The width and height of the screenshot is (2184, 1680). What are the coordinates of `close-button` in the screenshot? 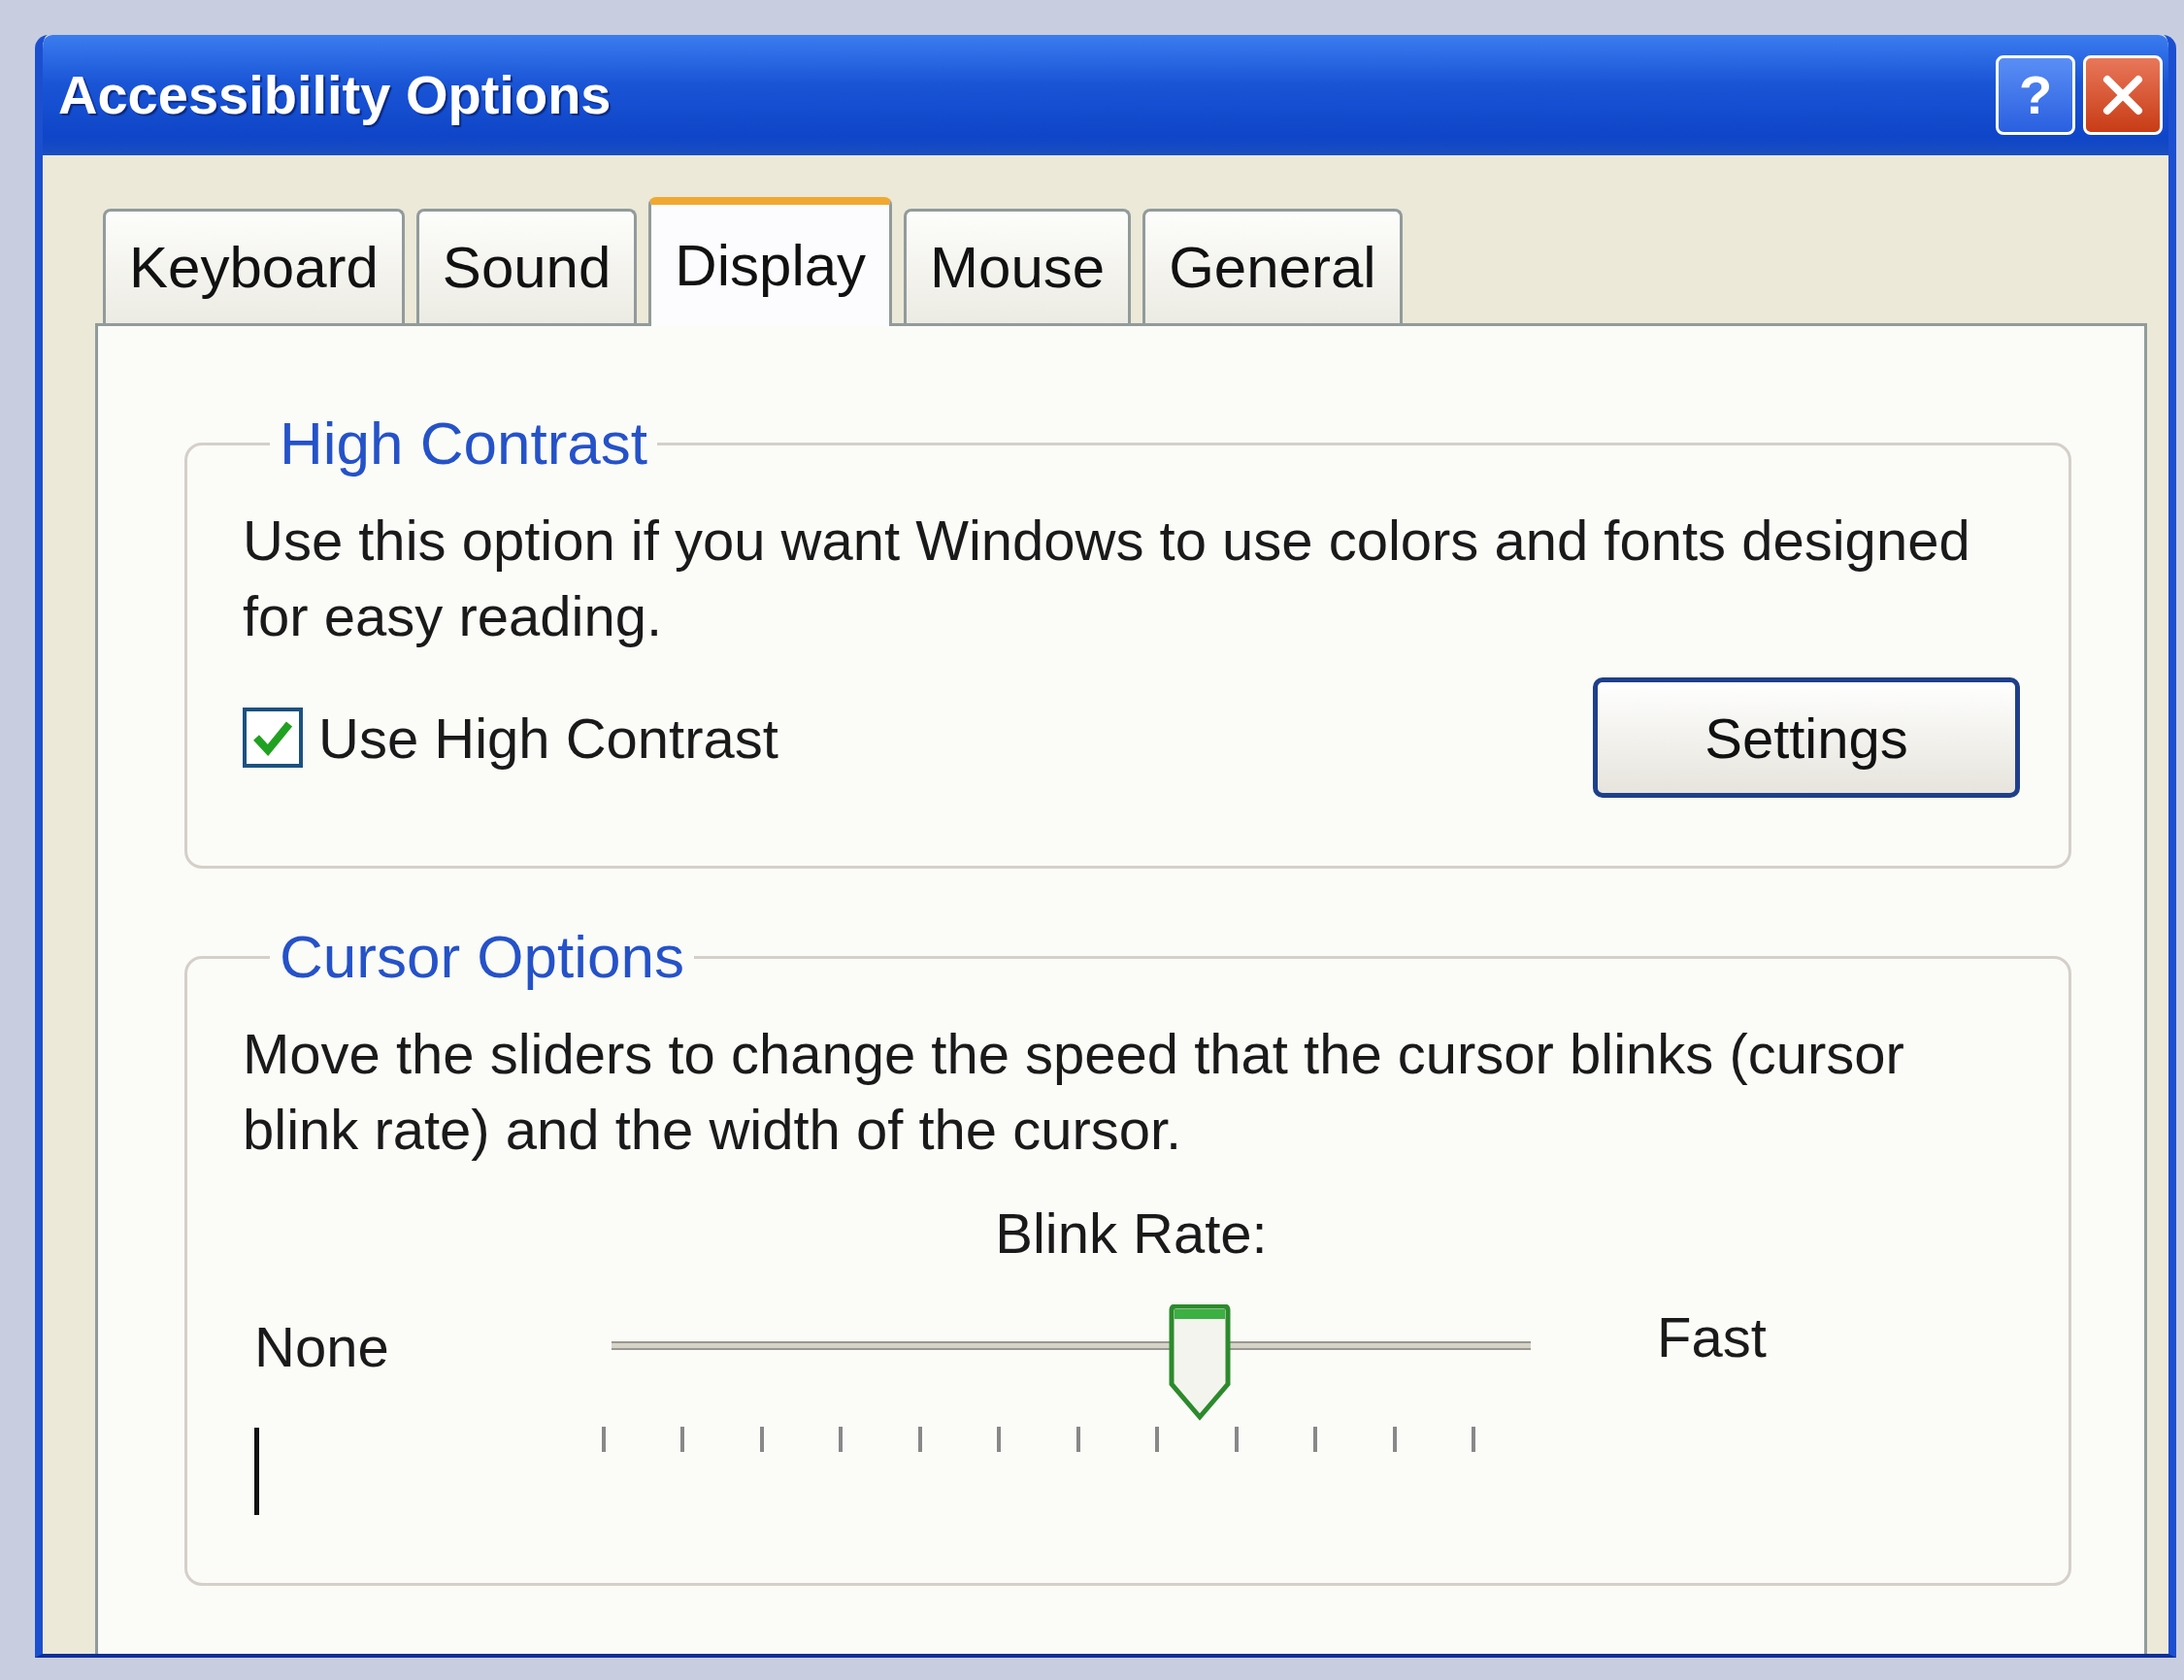 It's located at (2123, 95).